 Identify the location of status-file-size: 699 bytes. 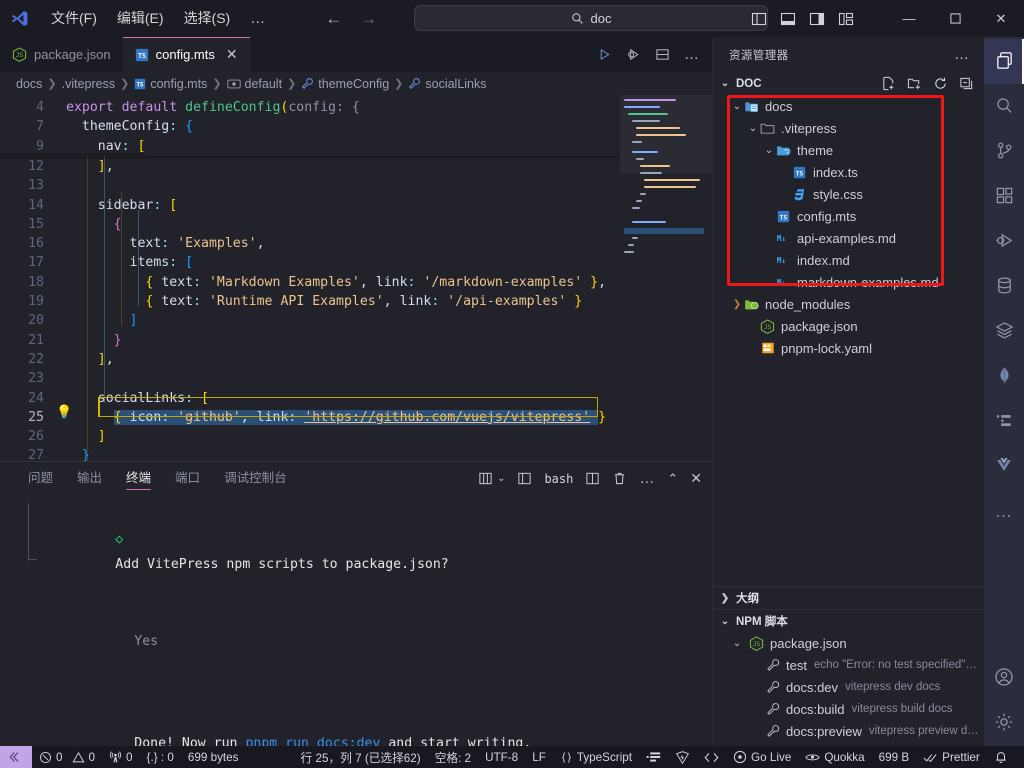
(213, 757).